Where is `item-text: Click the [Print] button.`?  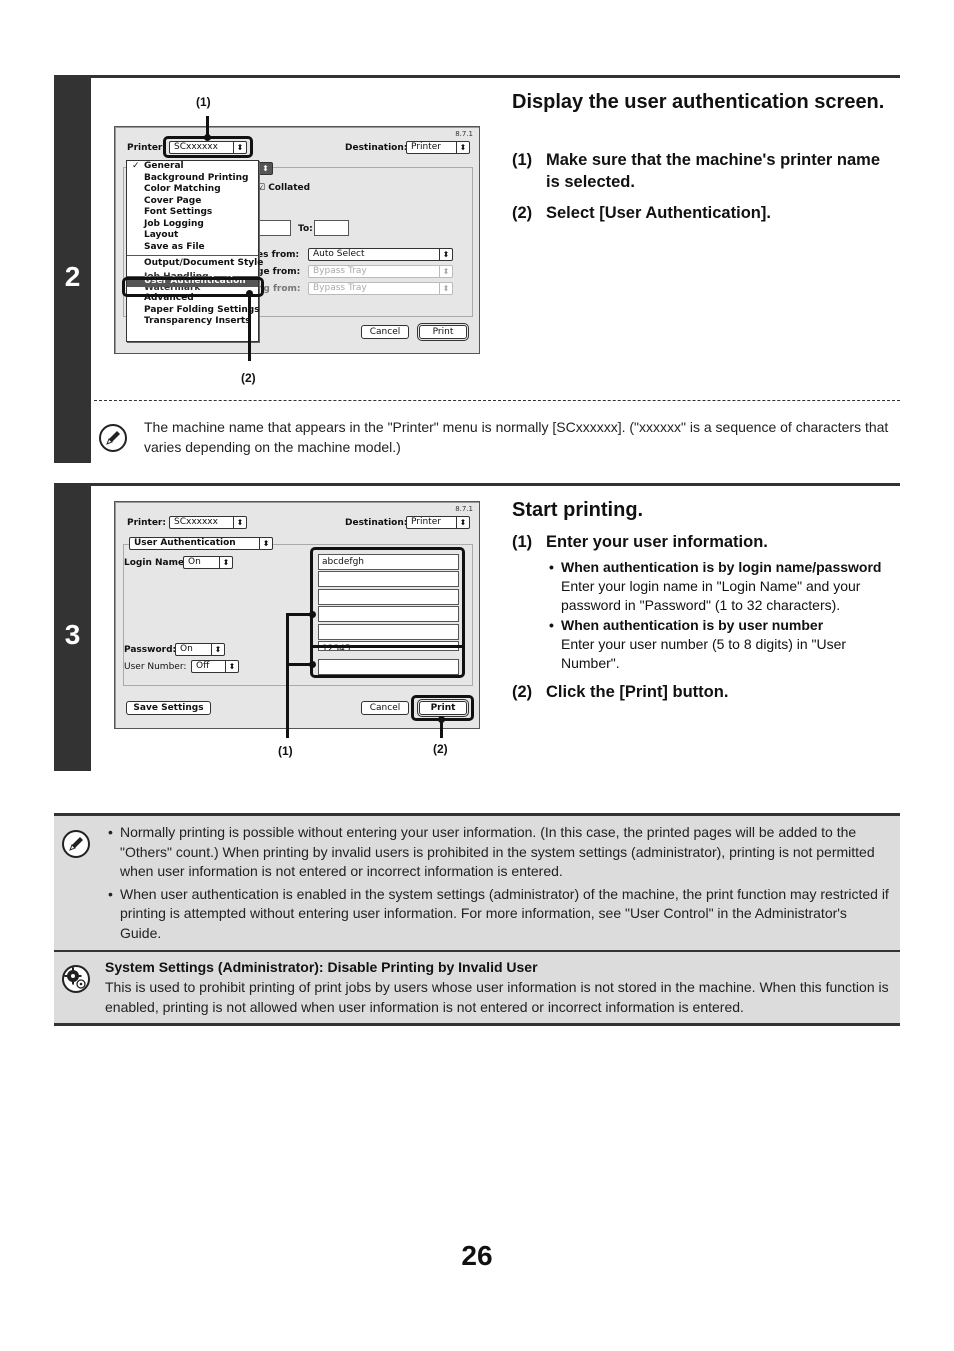 item-text: Click the [Print] button. is located at coordinates (637, 692).